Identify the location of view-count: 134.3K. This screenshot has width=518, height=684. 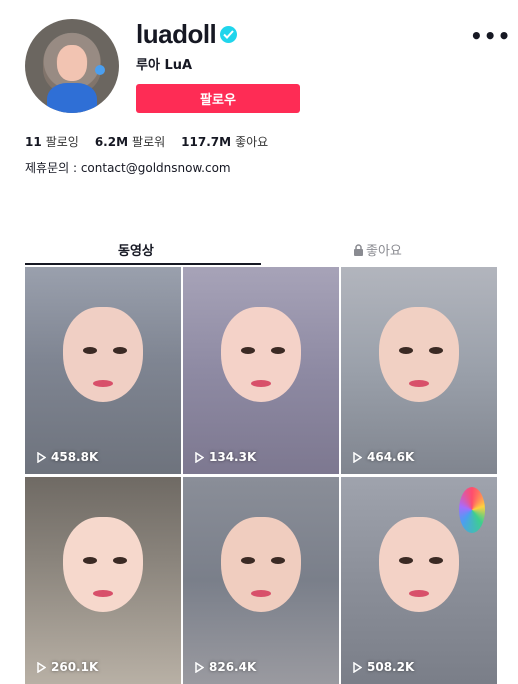
(225, 457).